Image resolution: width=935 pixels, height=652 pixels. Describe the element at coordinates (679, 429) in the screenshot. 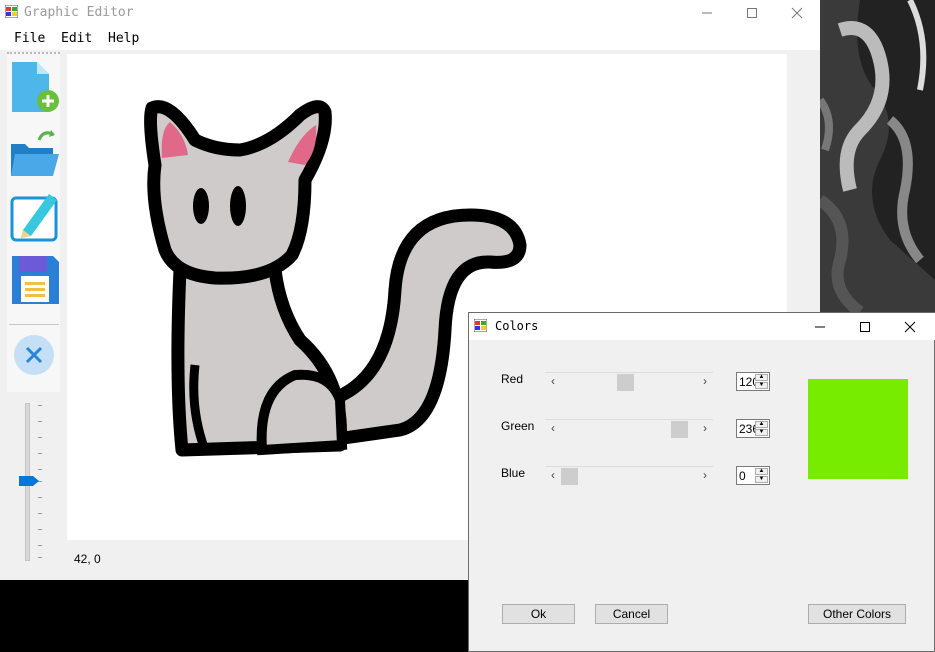

I see `green-scroll-thumb` at that location.